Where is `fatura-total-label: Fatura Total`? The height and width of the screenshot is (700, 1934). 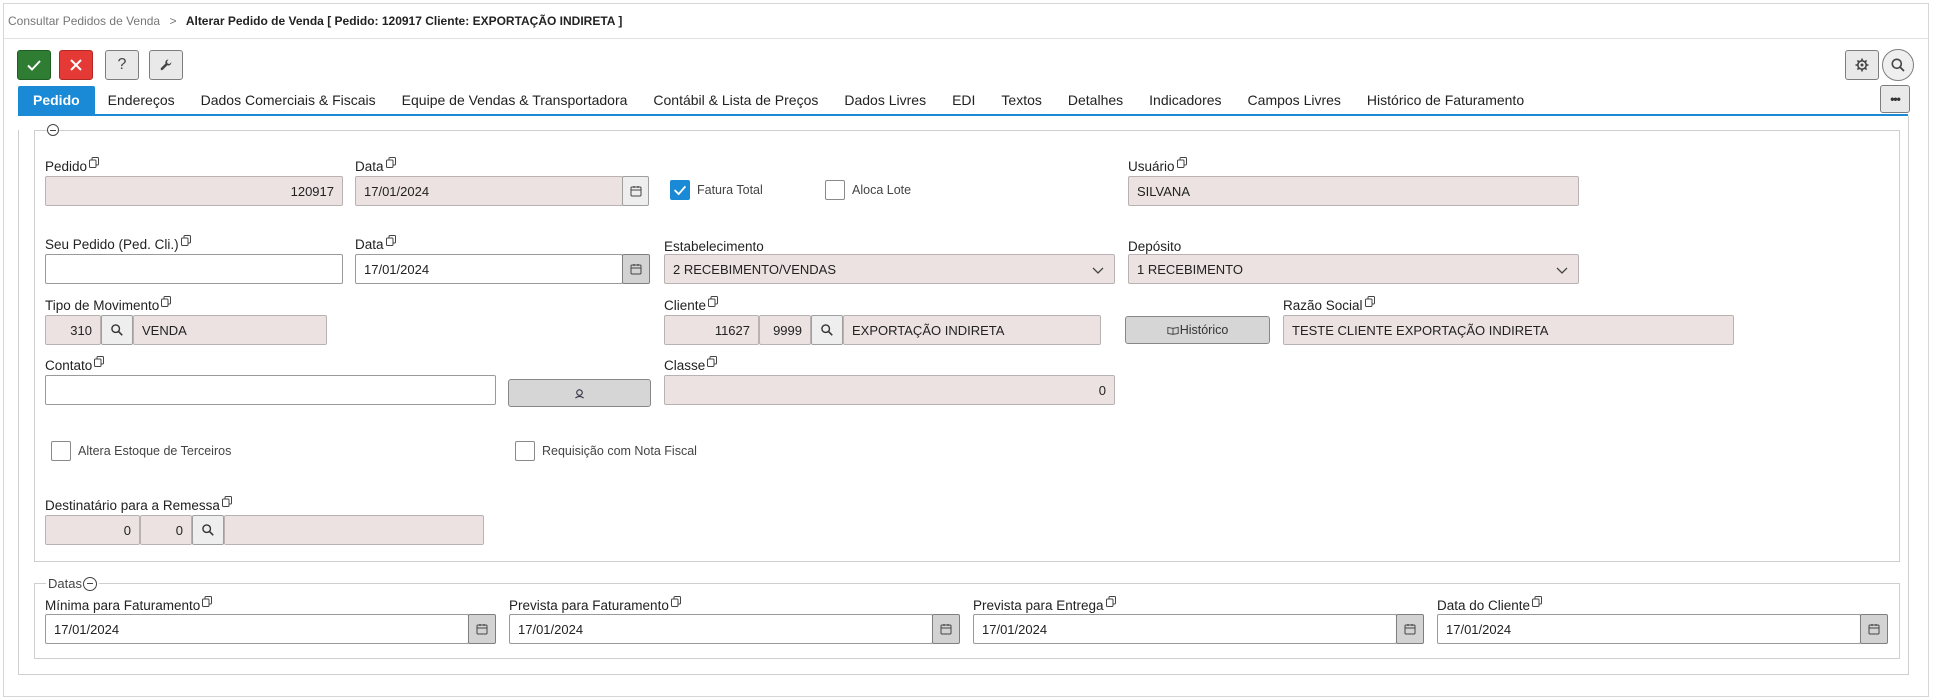
fatura-total-label: Fatura Total is located at coordinates (730, 190).